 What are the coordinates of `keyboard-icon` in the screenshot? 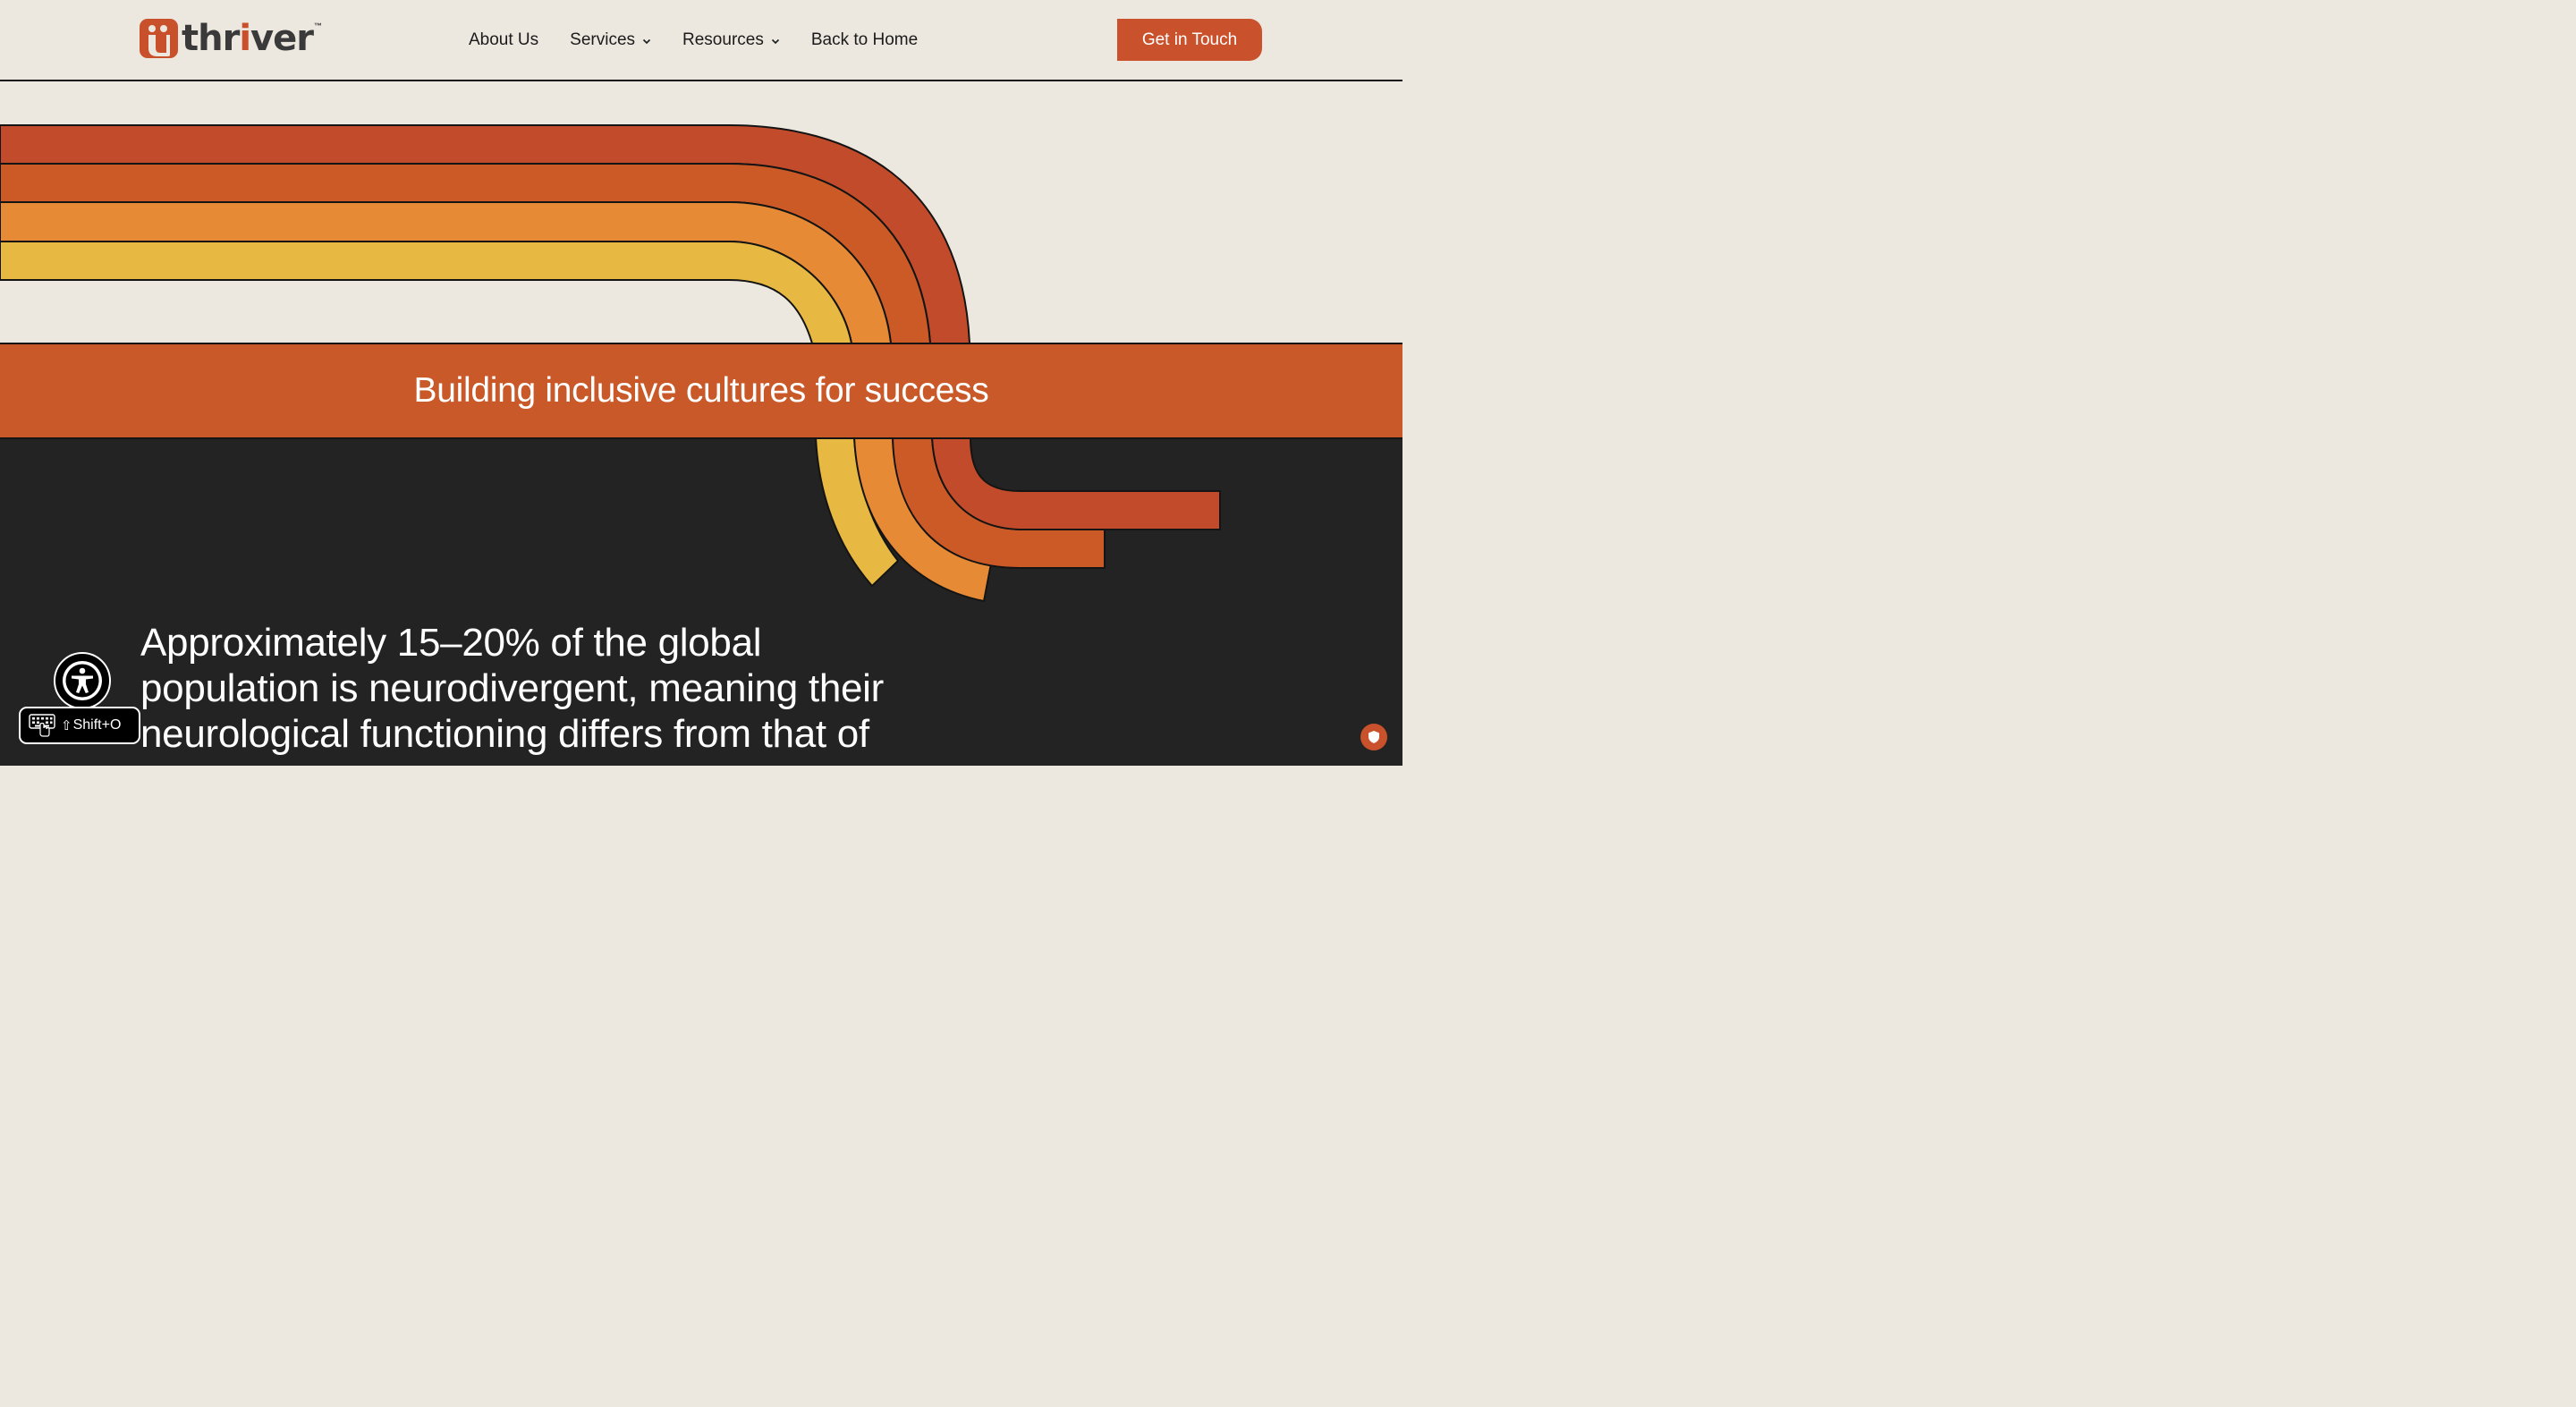 It's located at (42, 725).